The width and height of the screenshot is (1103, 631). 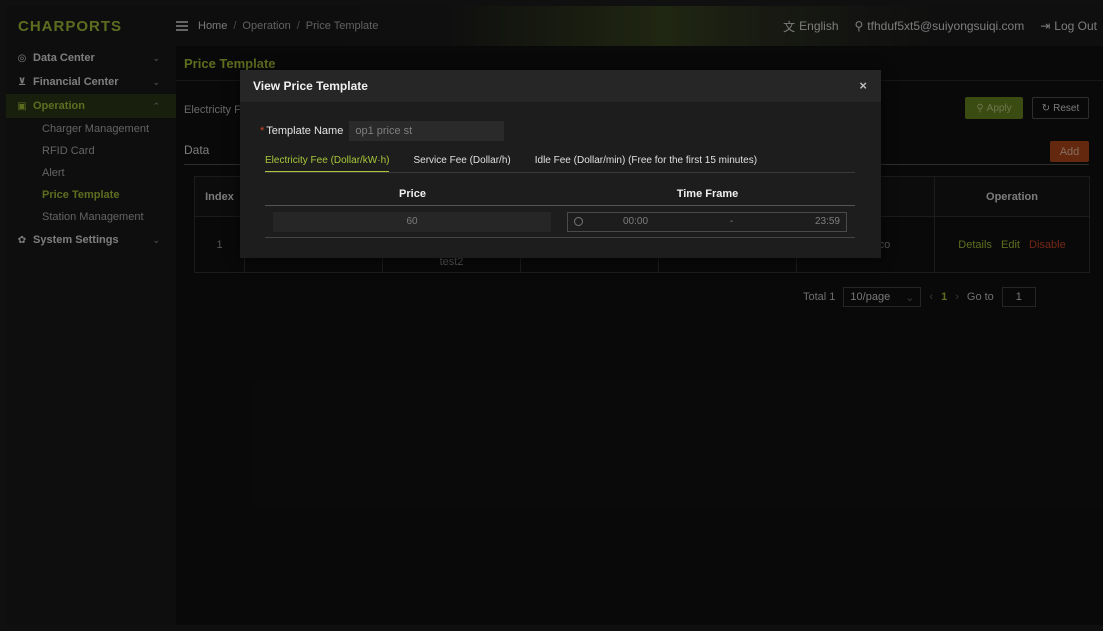 I want to click on time-frame-picker: 00:00 - 23:59, so click(x=707, y=221).